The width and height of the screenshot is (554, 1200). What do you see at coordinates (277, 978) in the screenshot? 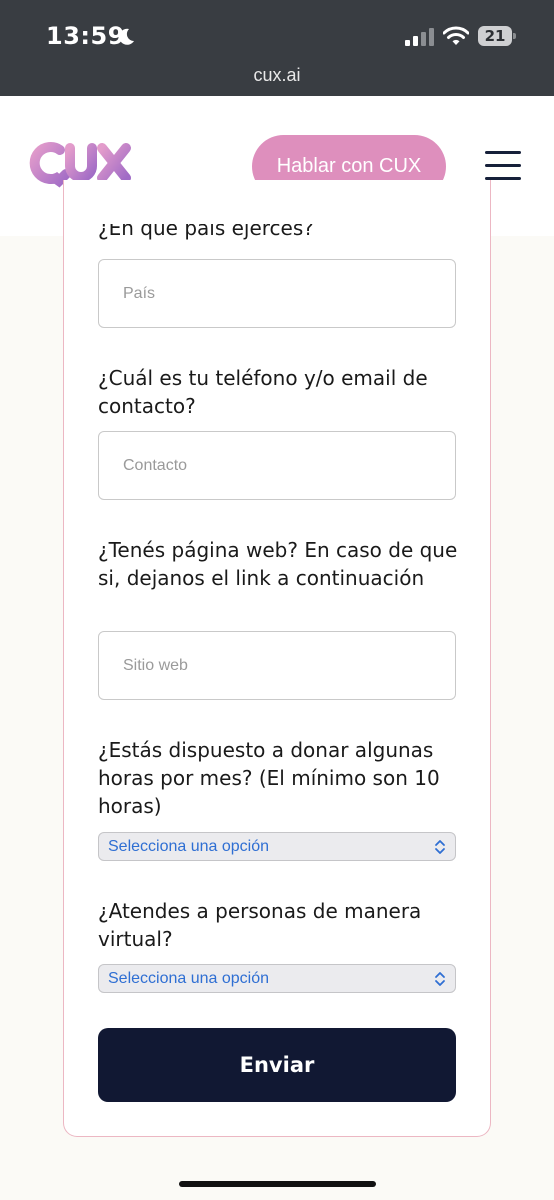
I see `virtual-select: Selecciona una opción` at bounding box center [277, 978].